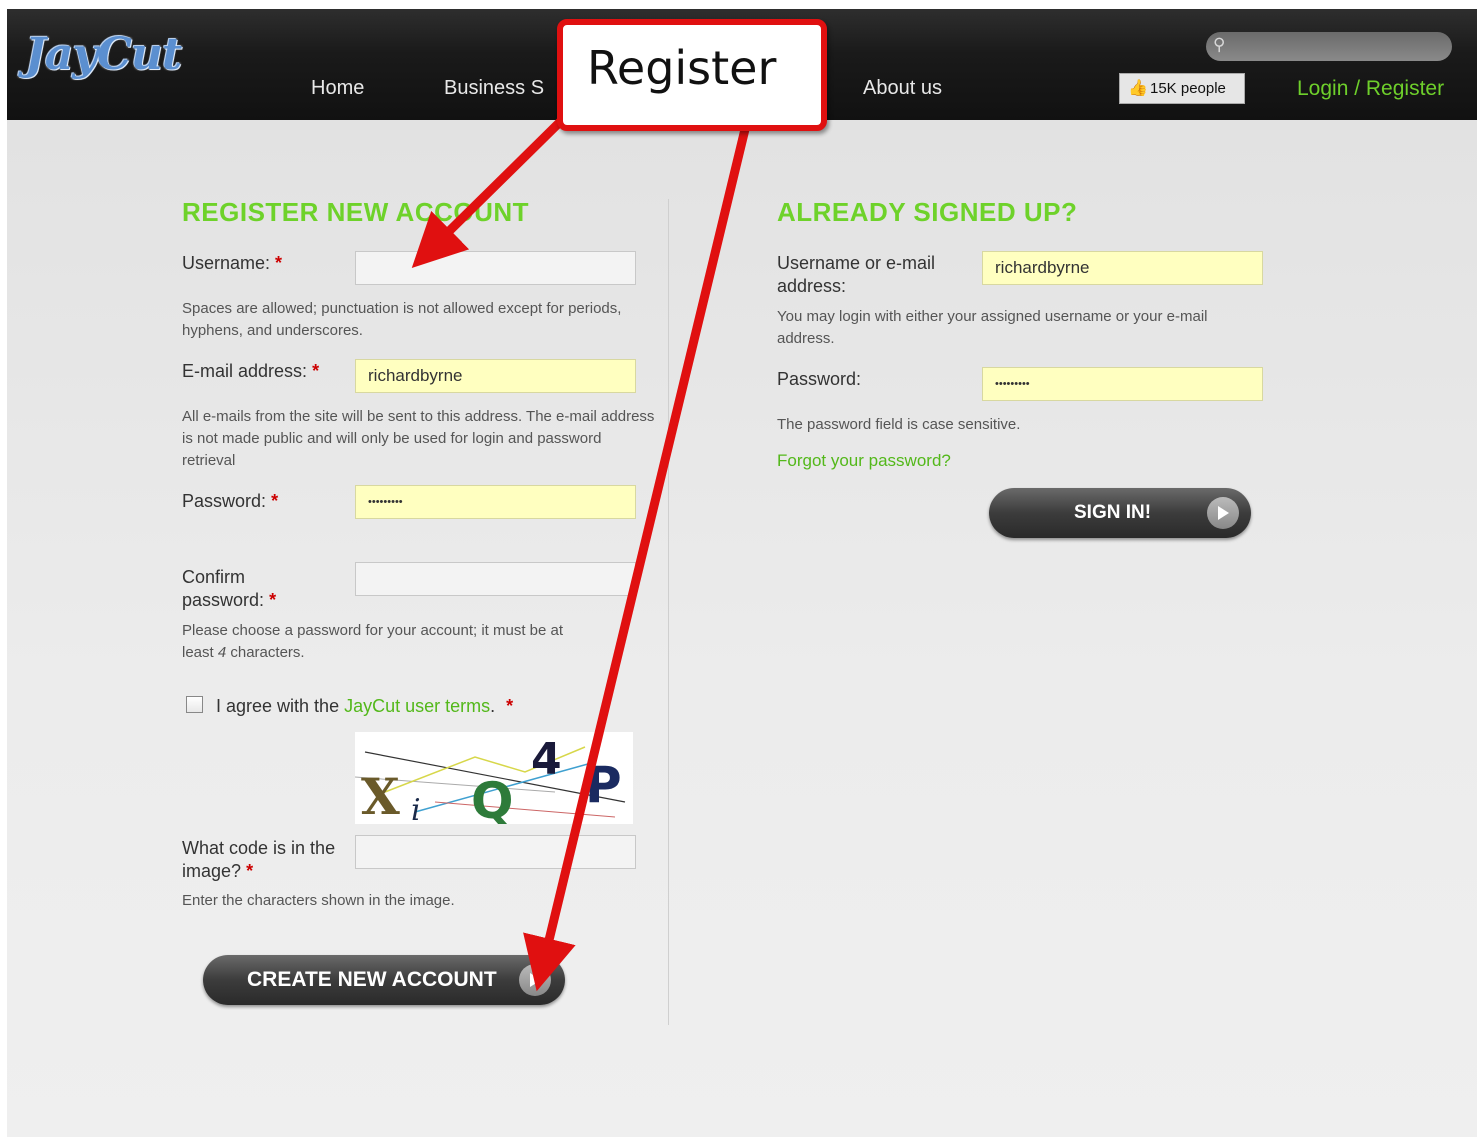  Describe the element at coordinates (489, 191) in the screenshot. I see `arrow-to-username` at that location.